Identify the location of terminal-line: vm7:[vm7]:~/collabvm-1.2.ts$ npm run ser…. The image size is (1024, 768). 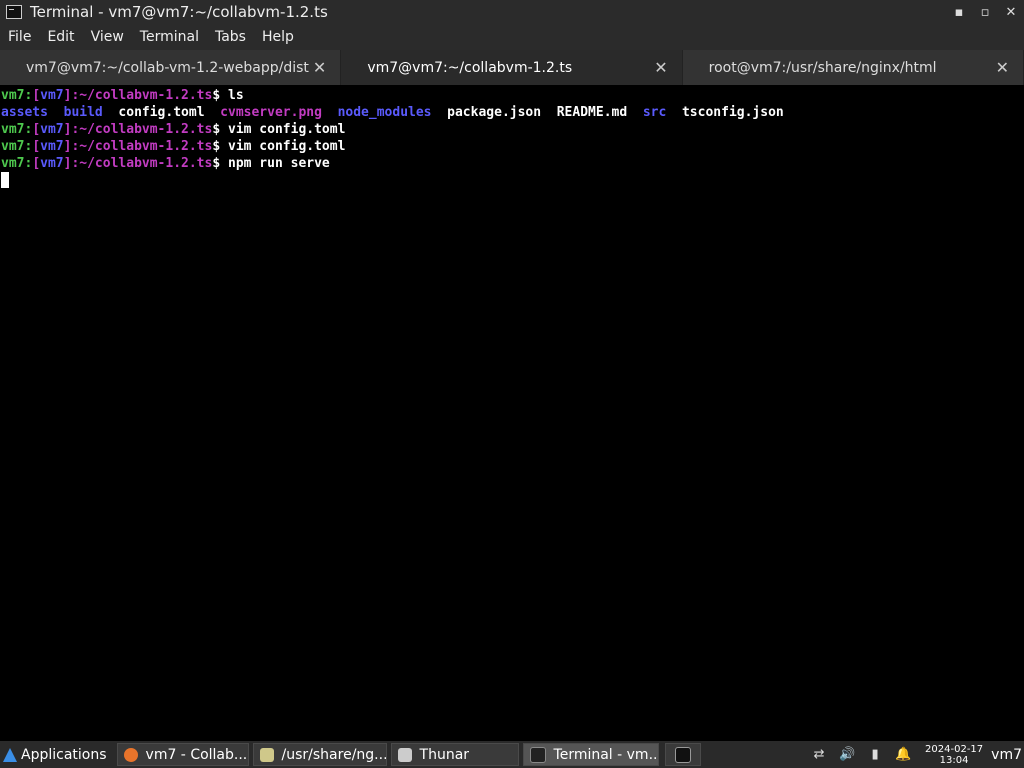
(165, 163).